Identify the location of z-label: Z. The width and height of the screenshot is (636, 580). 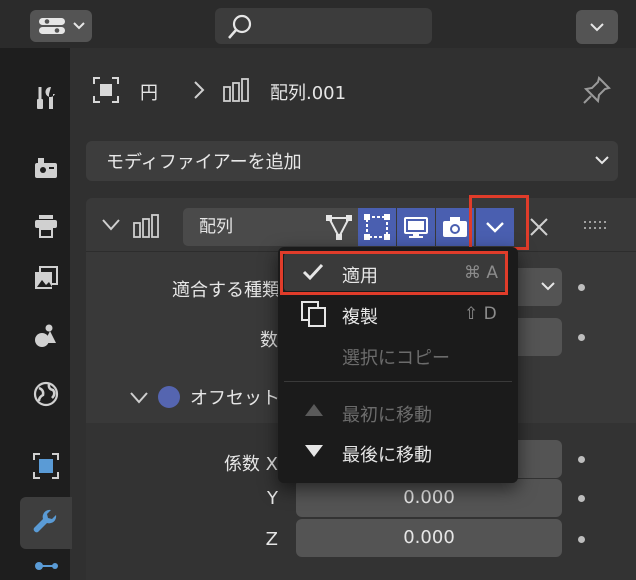
(271, 539).